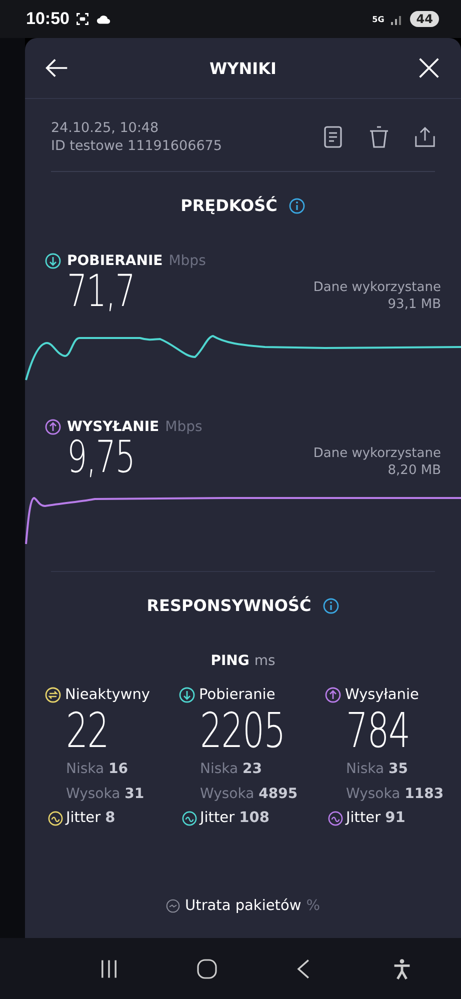  What do you see at coordinates (243, 68) in the screenshot?
I see `page-title: WYNIKI` at bounding box center [243, 68].